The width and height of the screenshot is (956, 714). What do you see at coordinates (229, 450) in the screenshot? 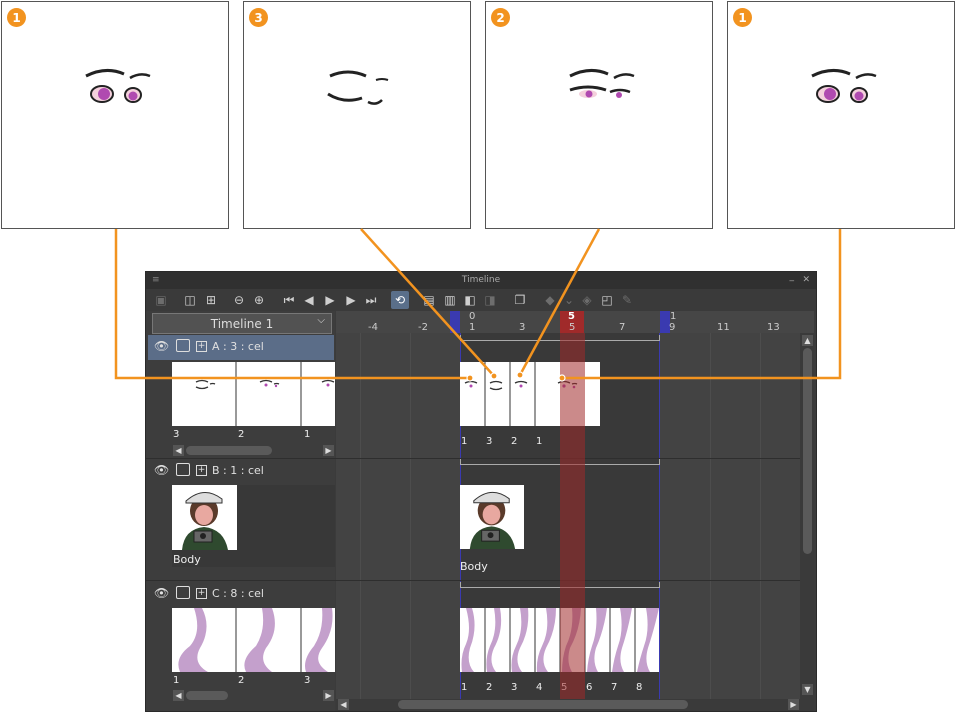
I see `layer-a-hscrollbar` at bounding box center [229, 450].